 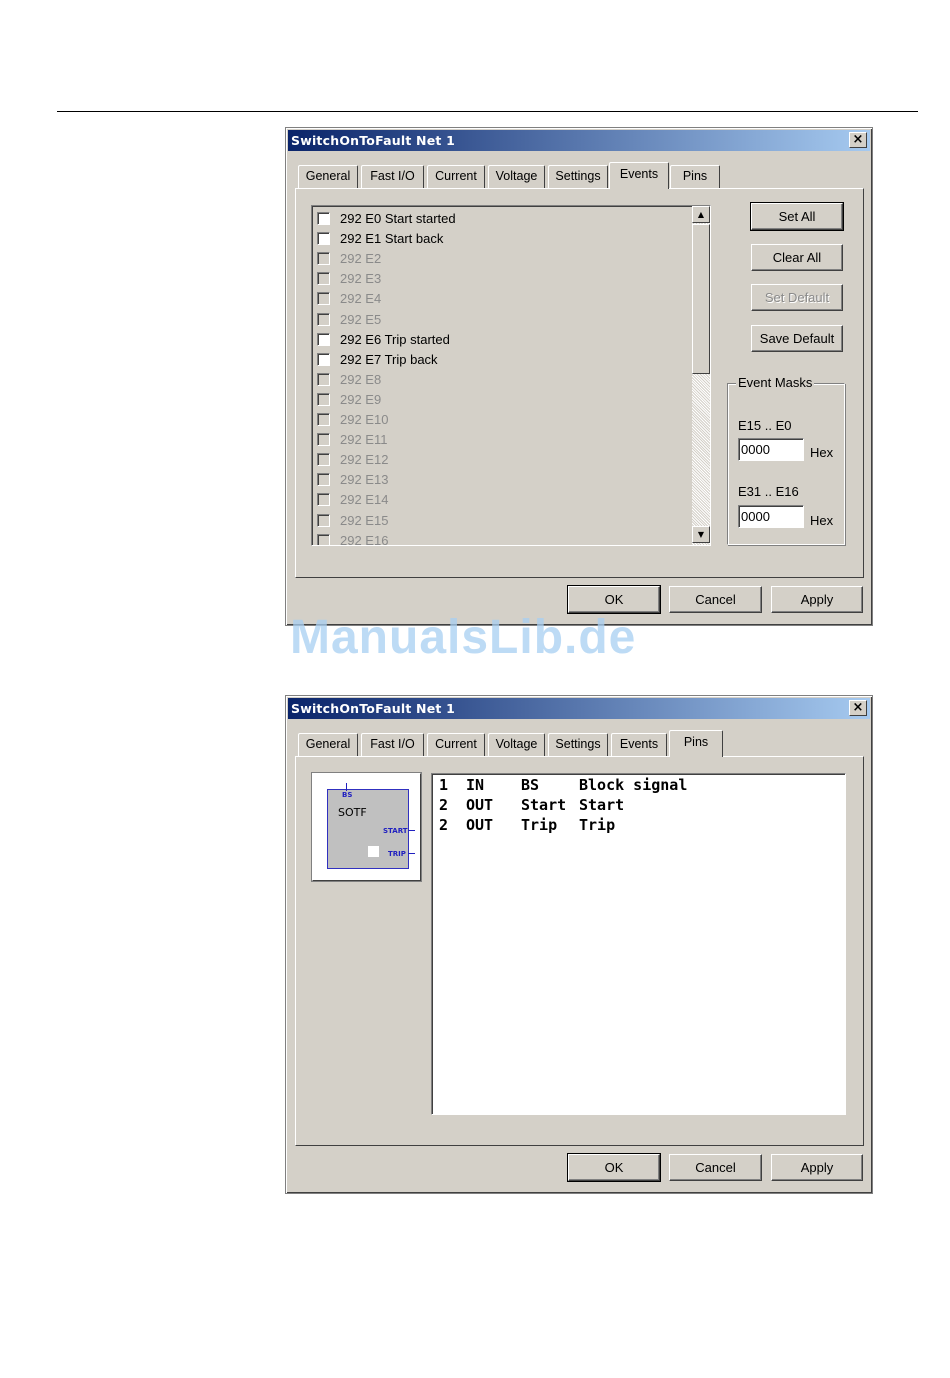 What do you see at coordinates (347, 795) in the screenshot?
I see `input-pin-label: BS` at bounding box center [347, 795].